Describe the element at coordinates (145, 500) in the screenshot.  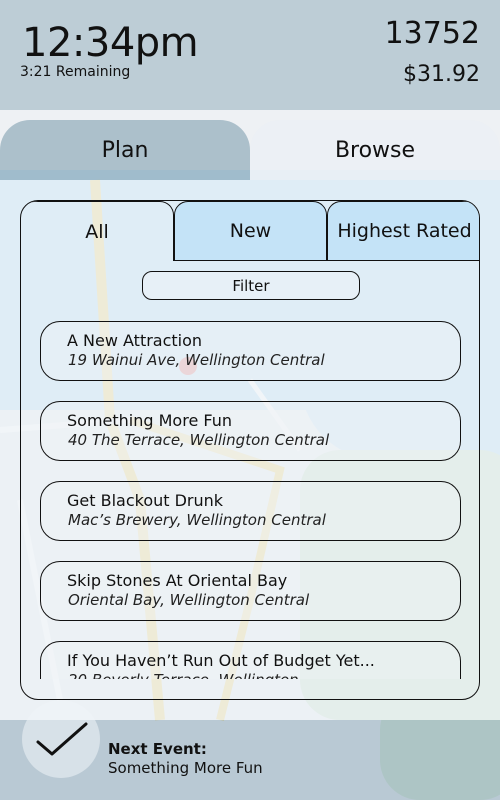
I see `event-name: Get Blackout Drunk` at that location.